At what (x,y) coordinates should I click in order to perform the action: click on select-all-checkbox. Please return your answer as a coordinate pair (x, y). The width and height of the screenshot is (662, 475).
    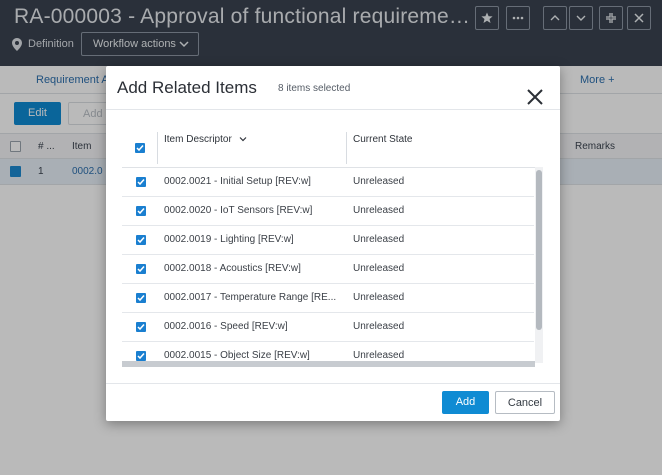
    Looking at the image, I should click on (140, 148).